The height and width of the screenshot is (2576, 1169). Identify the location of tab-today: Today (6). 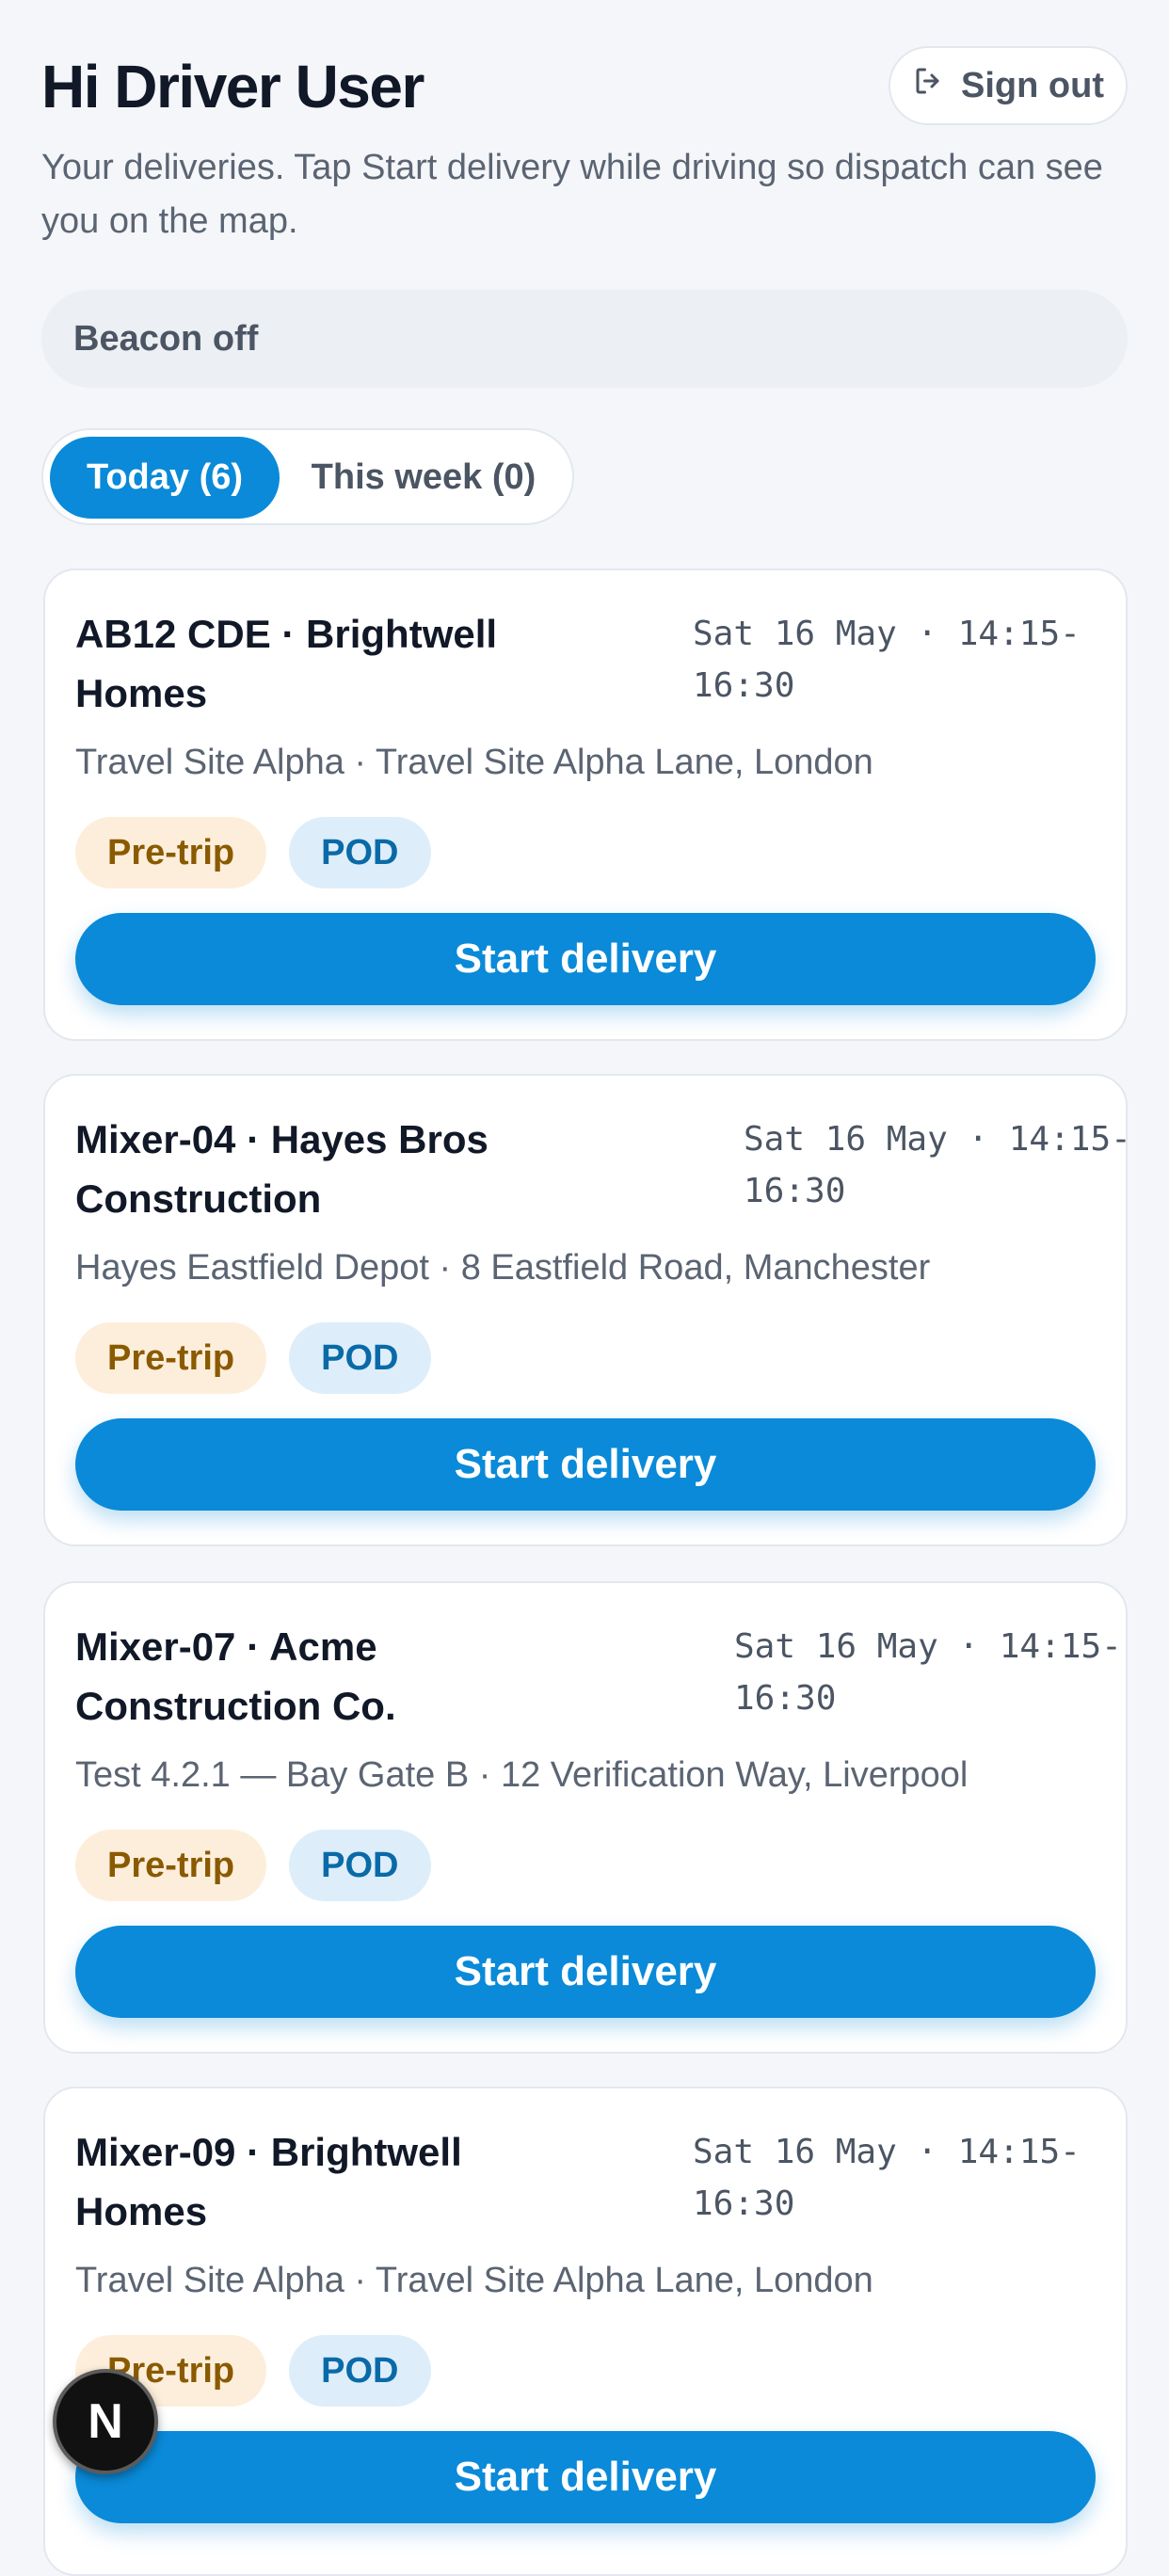
(165, 478).